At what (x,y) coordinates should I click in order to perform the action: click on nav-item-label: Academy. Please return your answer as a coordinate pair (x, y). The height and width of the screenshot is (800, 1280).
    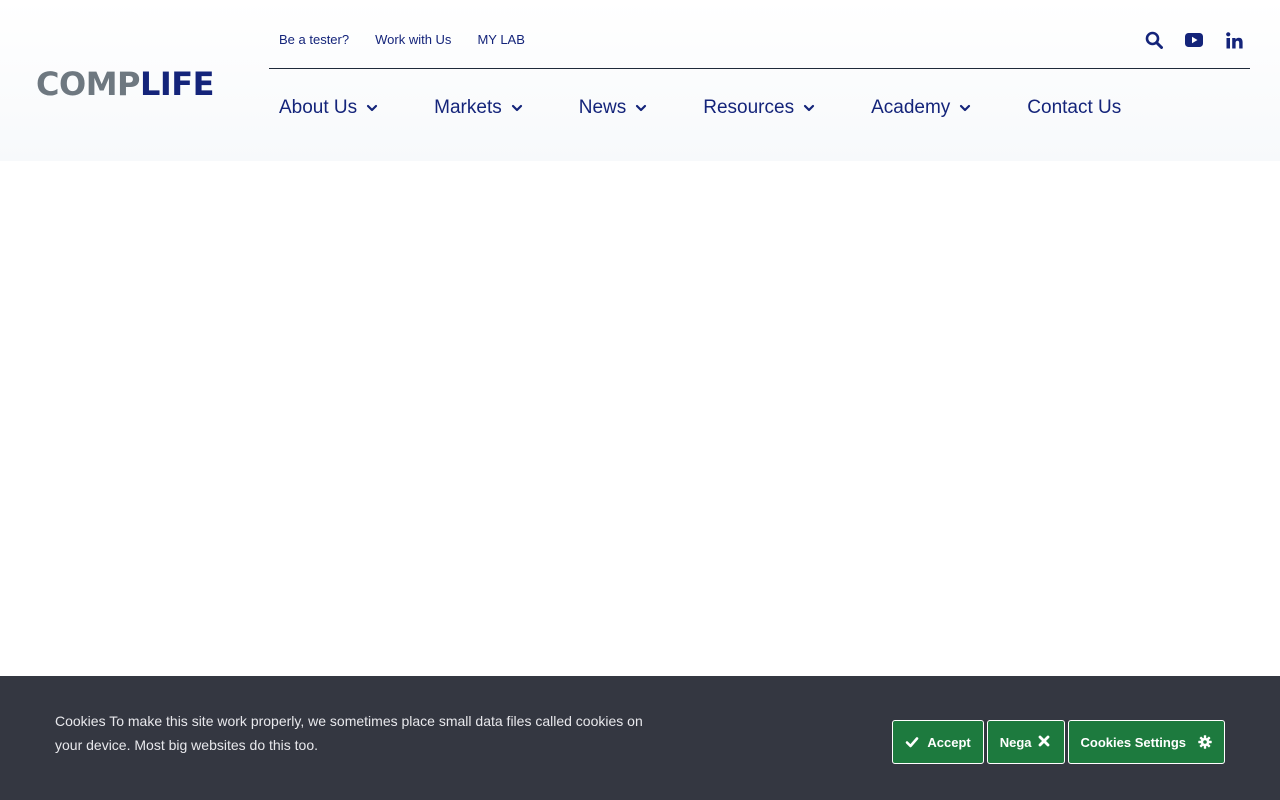
    Looking at the image, I should click on (911, 107).